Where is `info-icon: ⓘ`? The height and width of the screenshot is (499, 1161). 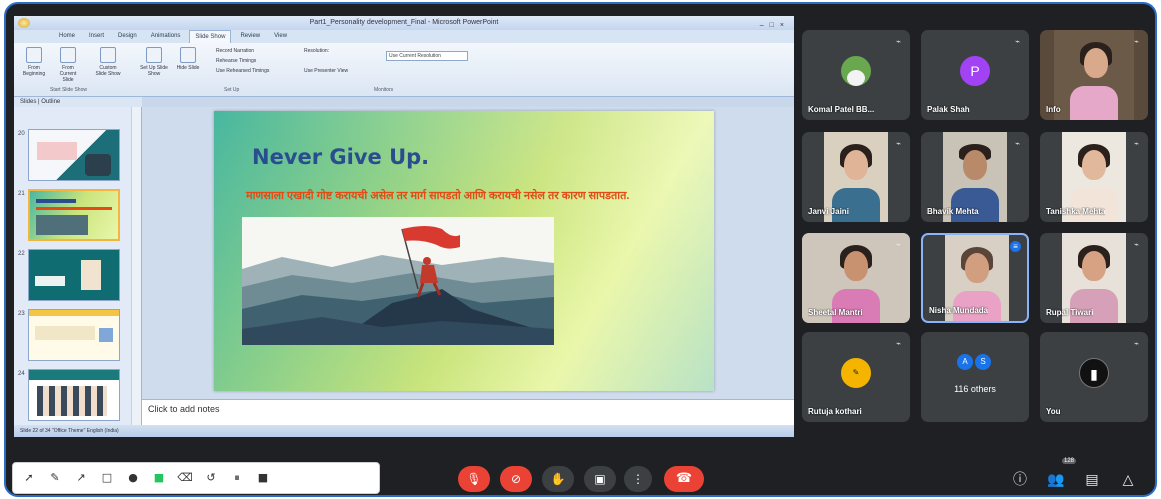 info-icon: ⓘ is located at coordinates (1020, 480).